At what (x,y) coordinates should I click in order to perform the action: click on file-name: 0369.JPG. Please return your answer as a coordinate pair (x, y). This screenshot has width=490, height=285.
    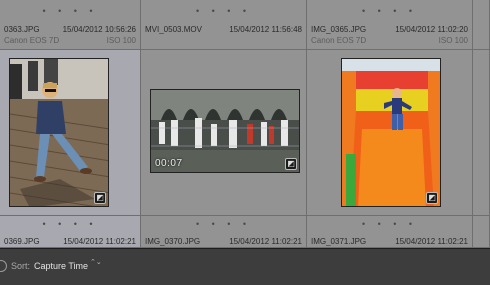
    Looking at the image, I should click on (22, 241).